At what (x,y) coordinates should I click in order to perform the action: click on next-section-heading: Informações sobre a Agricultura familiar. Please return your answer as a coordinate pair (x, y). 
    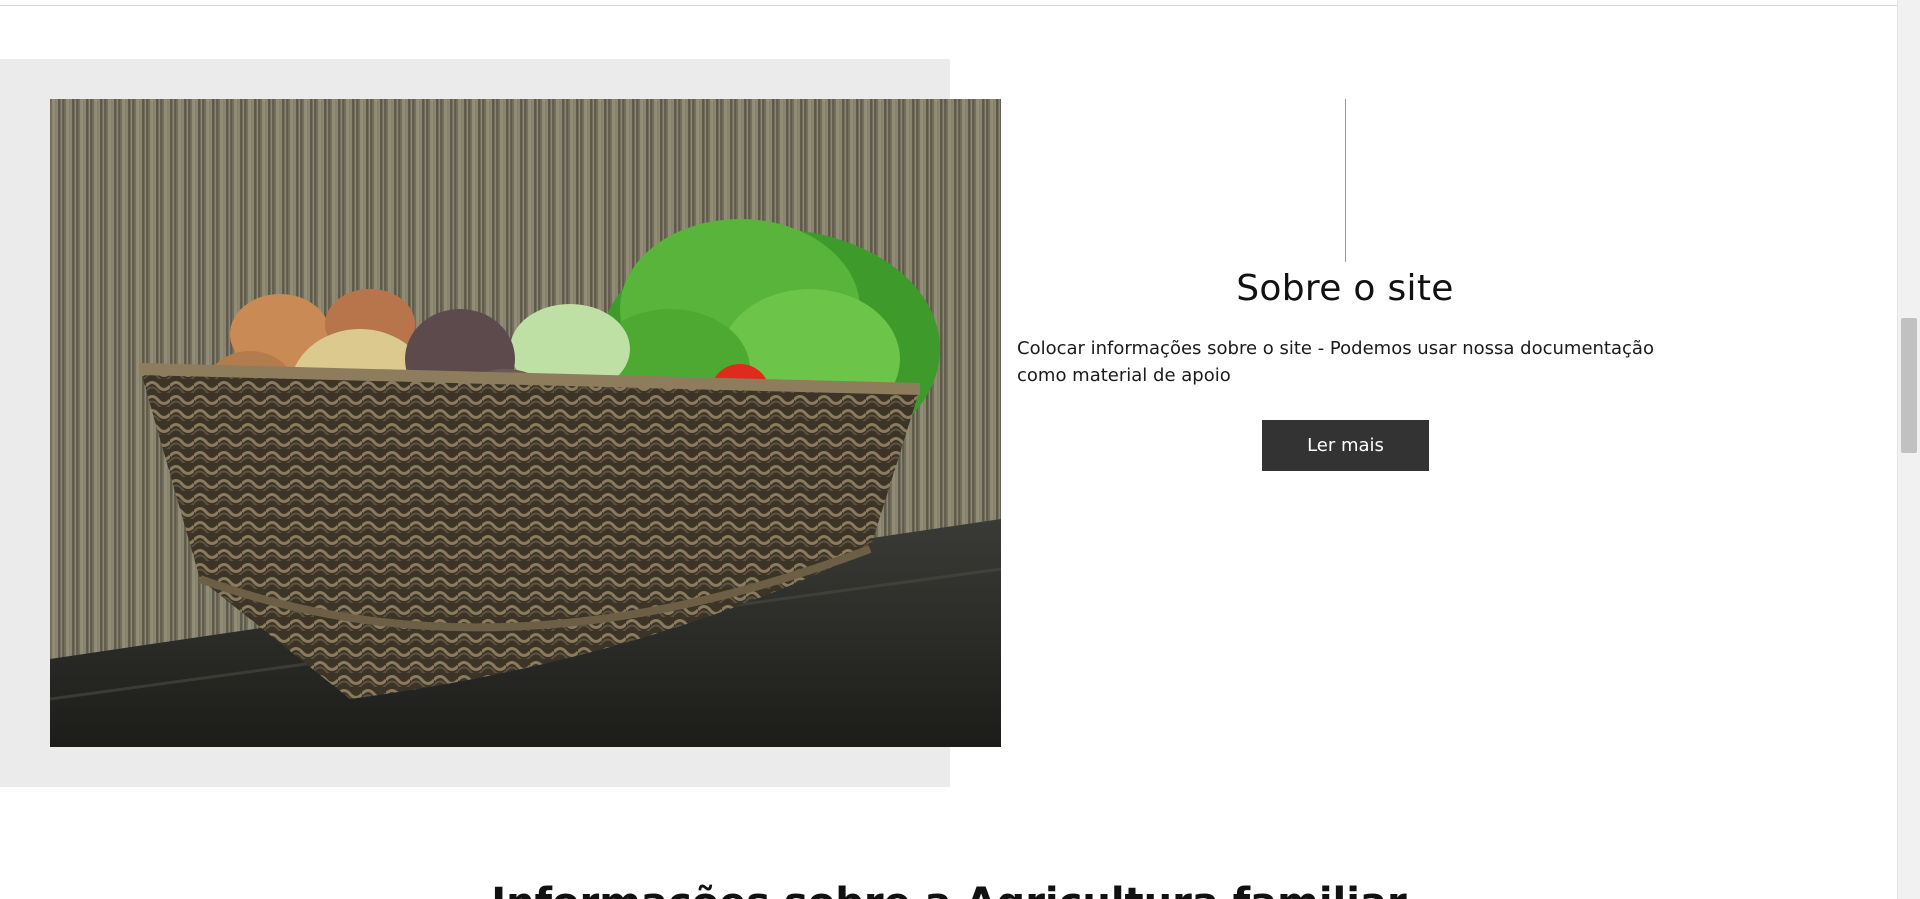
    Looking at the image, I should click on (949, 891).